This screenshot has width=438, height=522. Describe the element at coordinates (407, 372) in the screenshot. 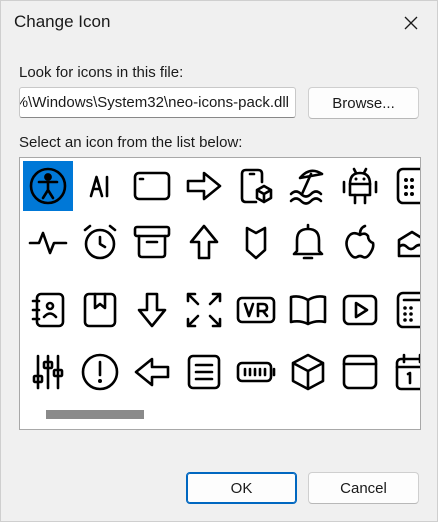

I see `calendar-icon` at that location.